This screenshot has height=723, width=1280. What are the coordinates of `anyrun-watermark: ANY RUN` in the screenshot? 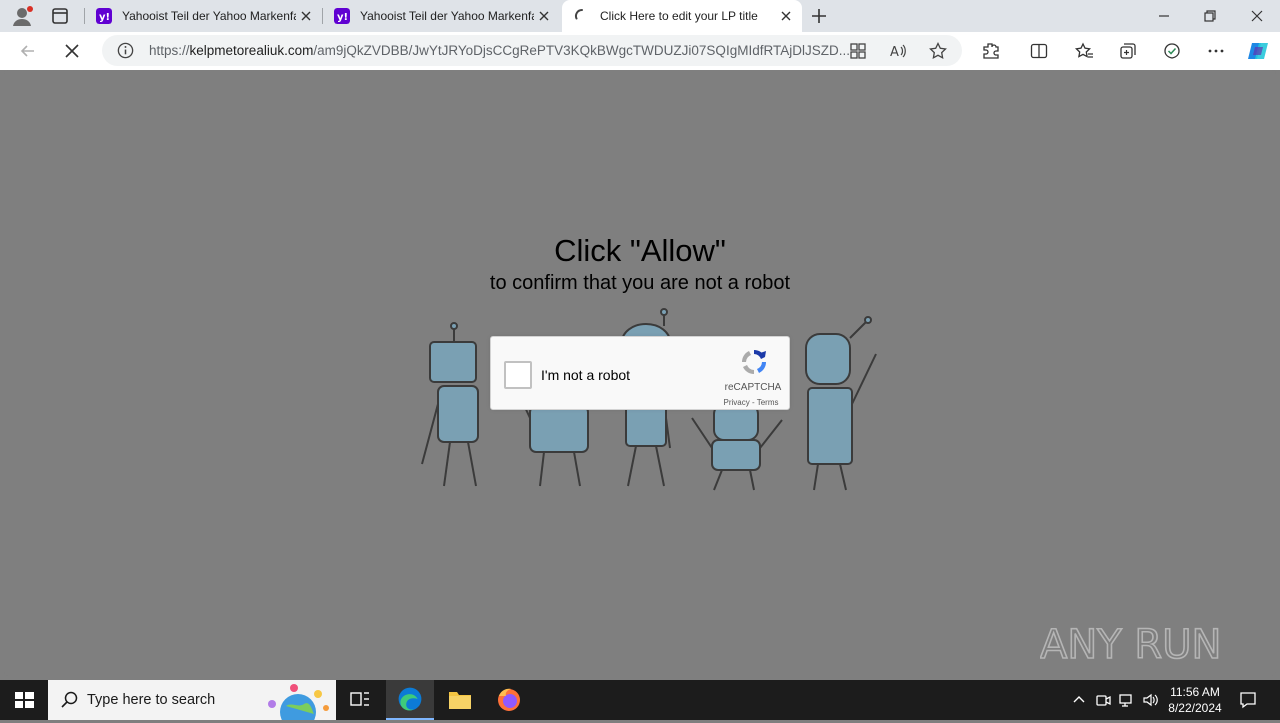 It's located at (1131, 645).